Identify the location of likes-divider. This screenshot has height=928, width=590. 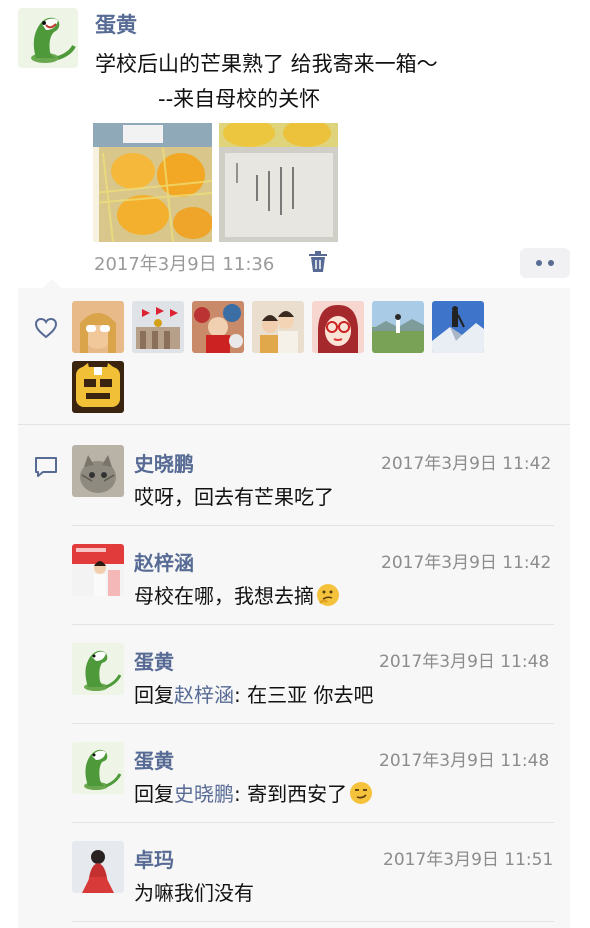
(294, 424).